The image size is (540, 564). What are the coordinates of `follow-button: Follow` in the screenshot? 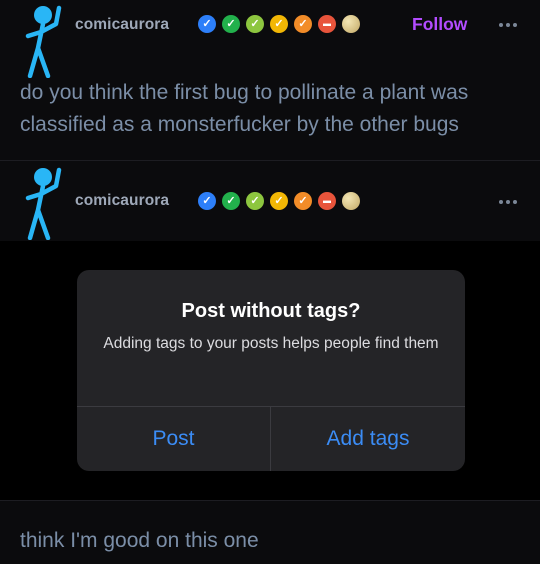 It's located at (439, 24).